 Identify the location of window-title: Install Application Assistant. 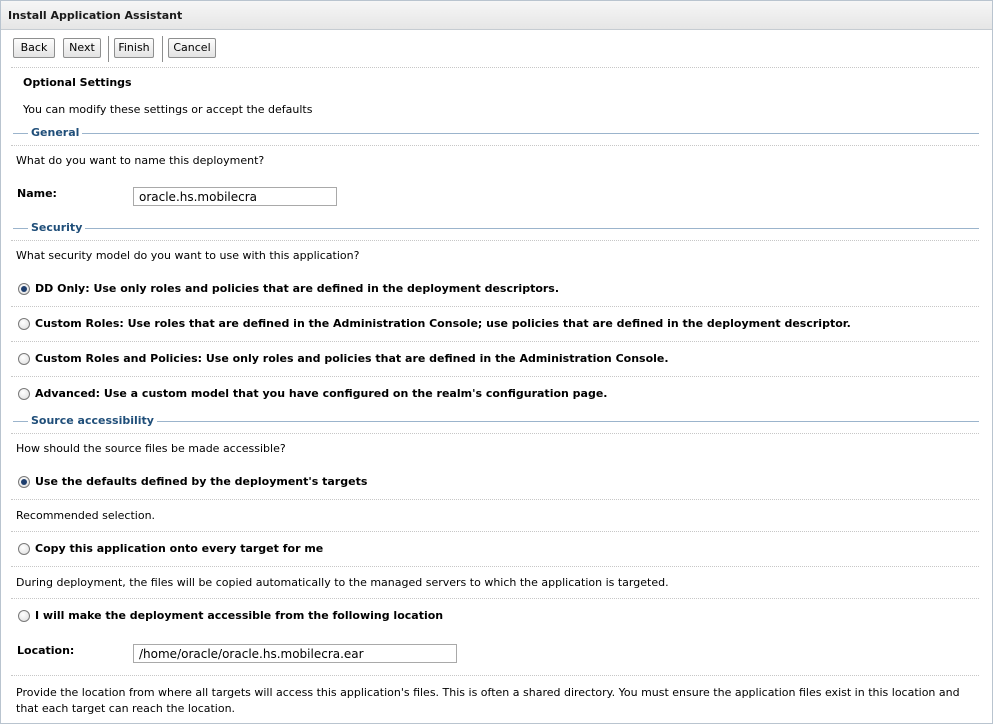
(95, 15).